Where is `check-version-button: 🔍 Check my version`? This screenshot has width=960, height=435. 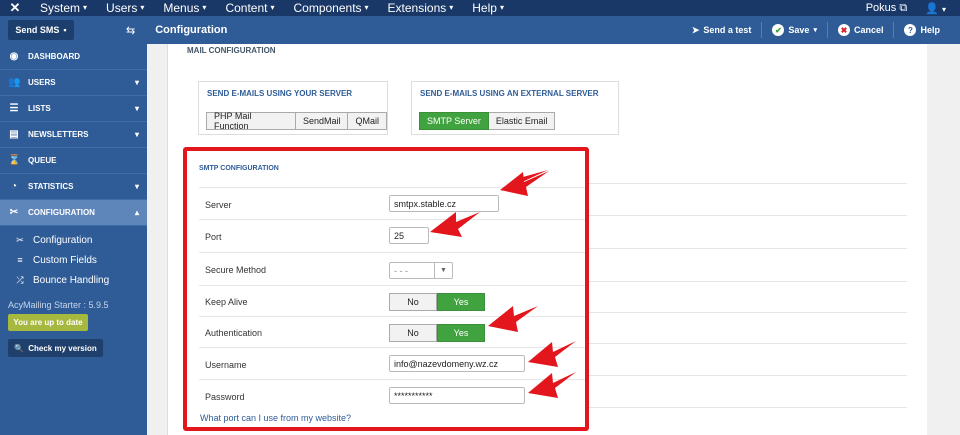 check-version-button: 🔍 Check my version is located at coordinates (55, 348).